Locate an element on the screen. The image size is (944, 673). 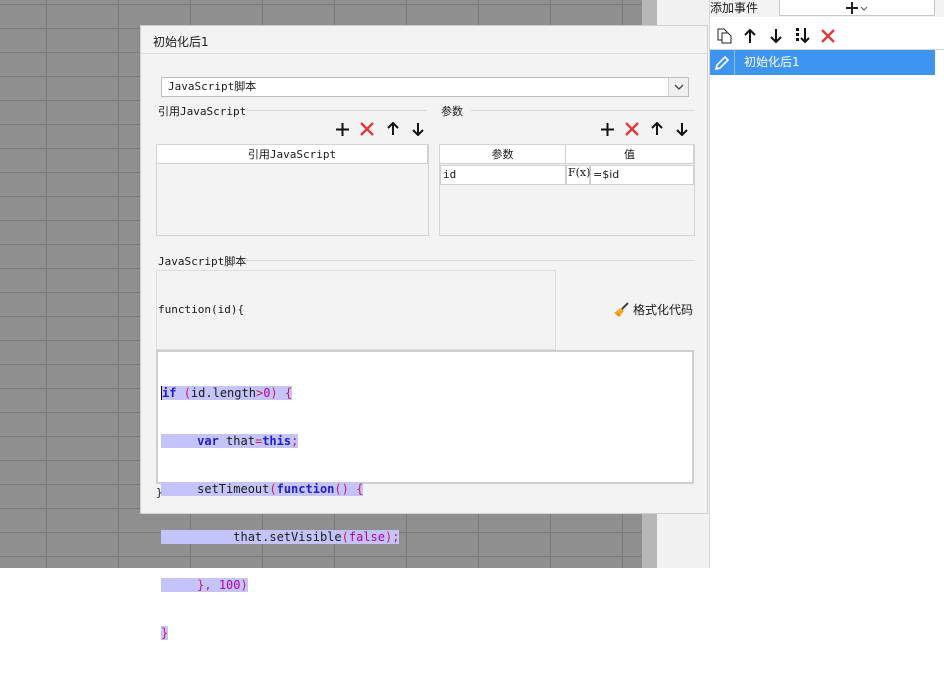
add-event-label: 添加事件 is located at coordinates (734, 8).